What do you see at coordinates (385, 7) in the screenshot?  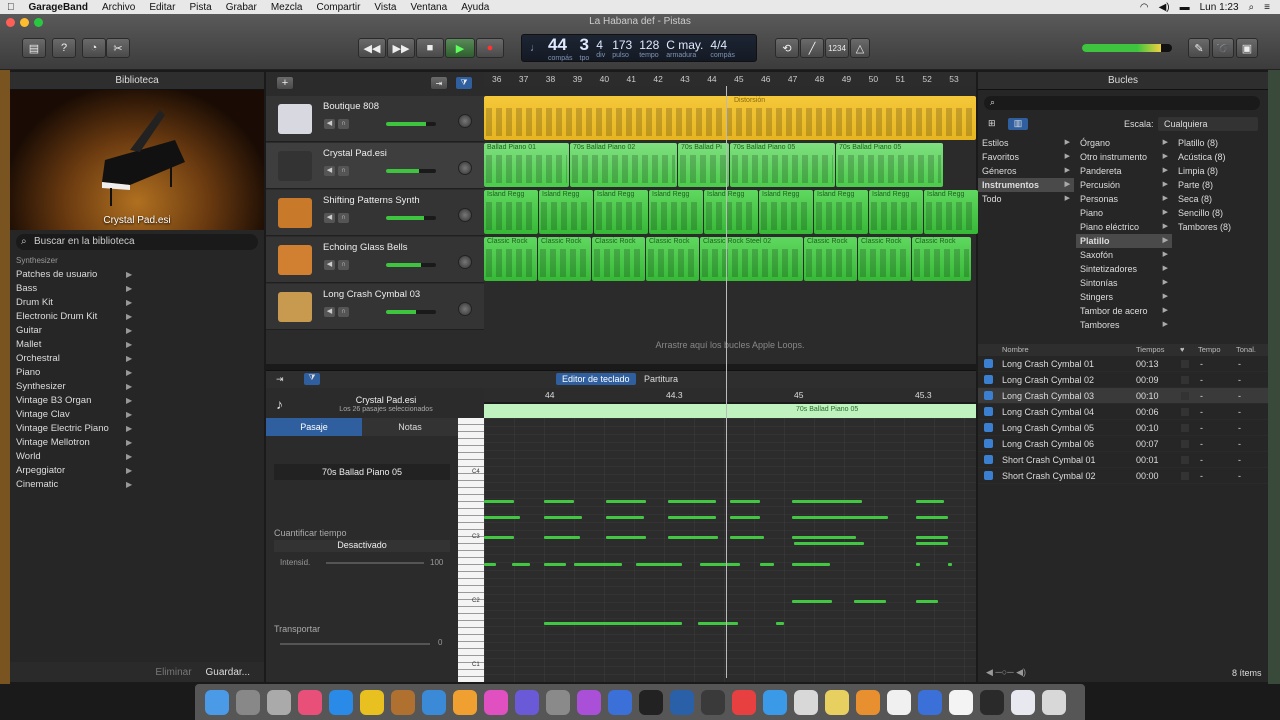 I see `menu-vista: Vista` at bounding box center [385, 7].